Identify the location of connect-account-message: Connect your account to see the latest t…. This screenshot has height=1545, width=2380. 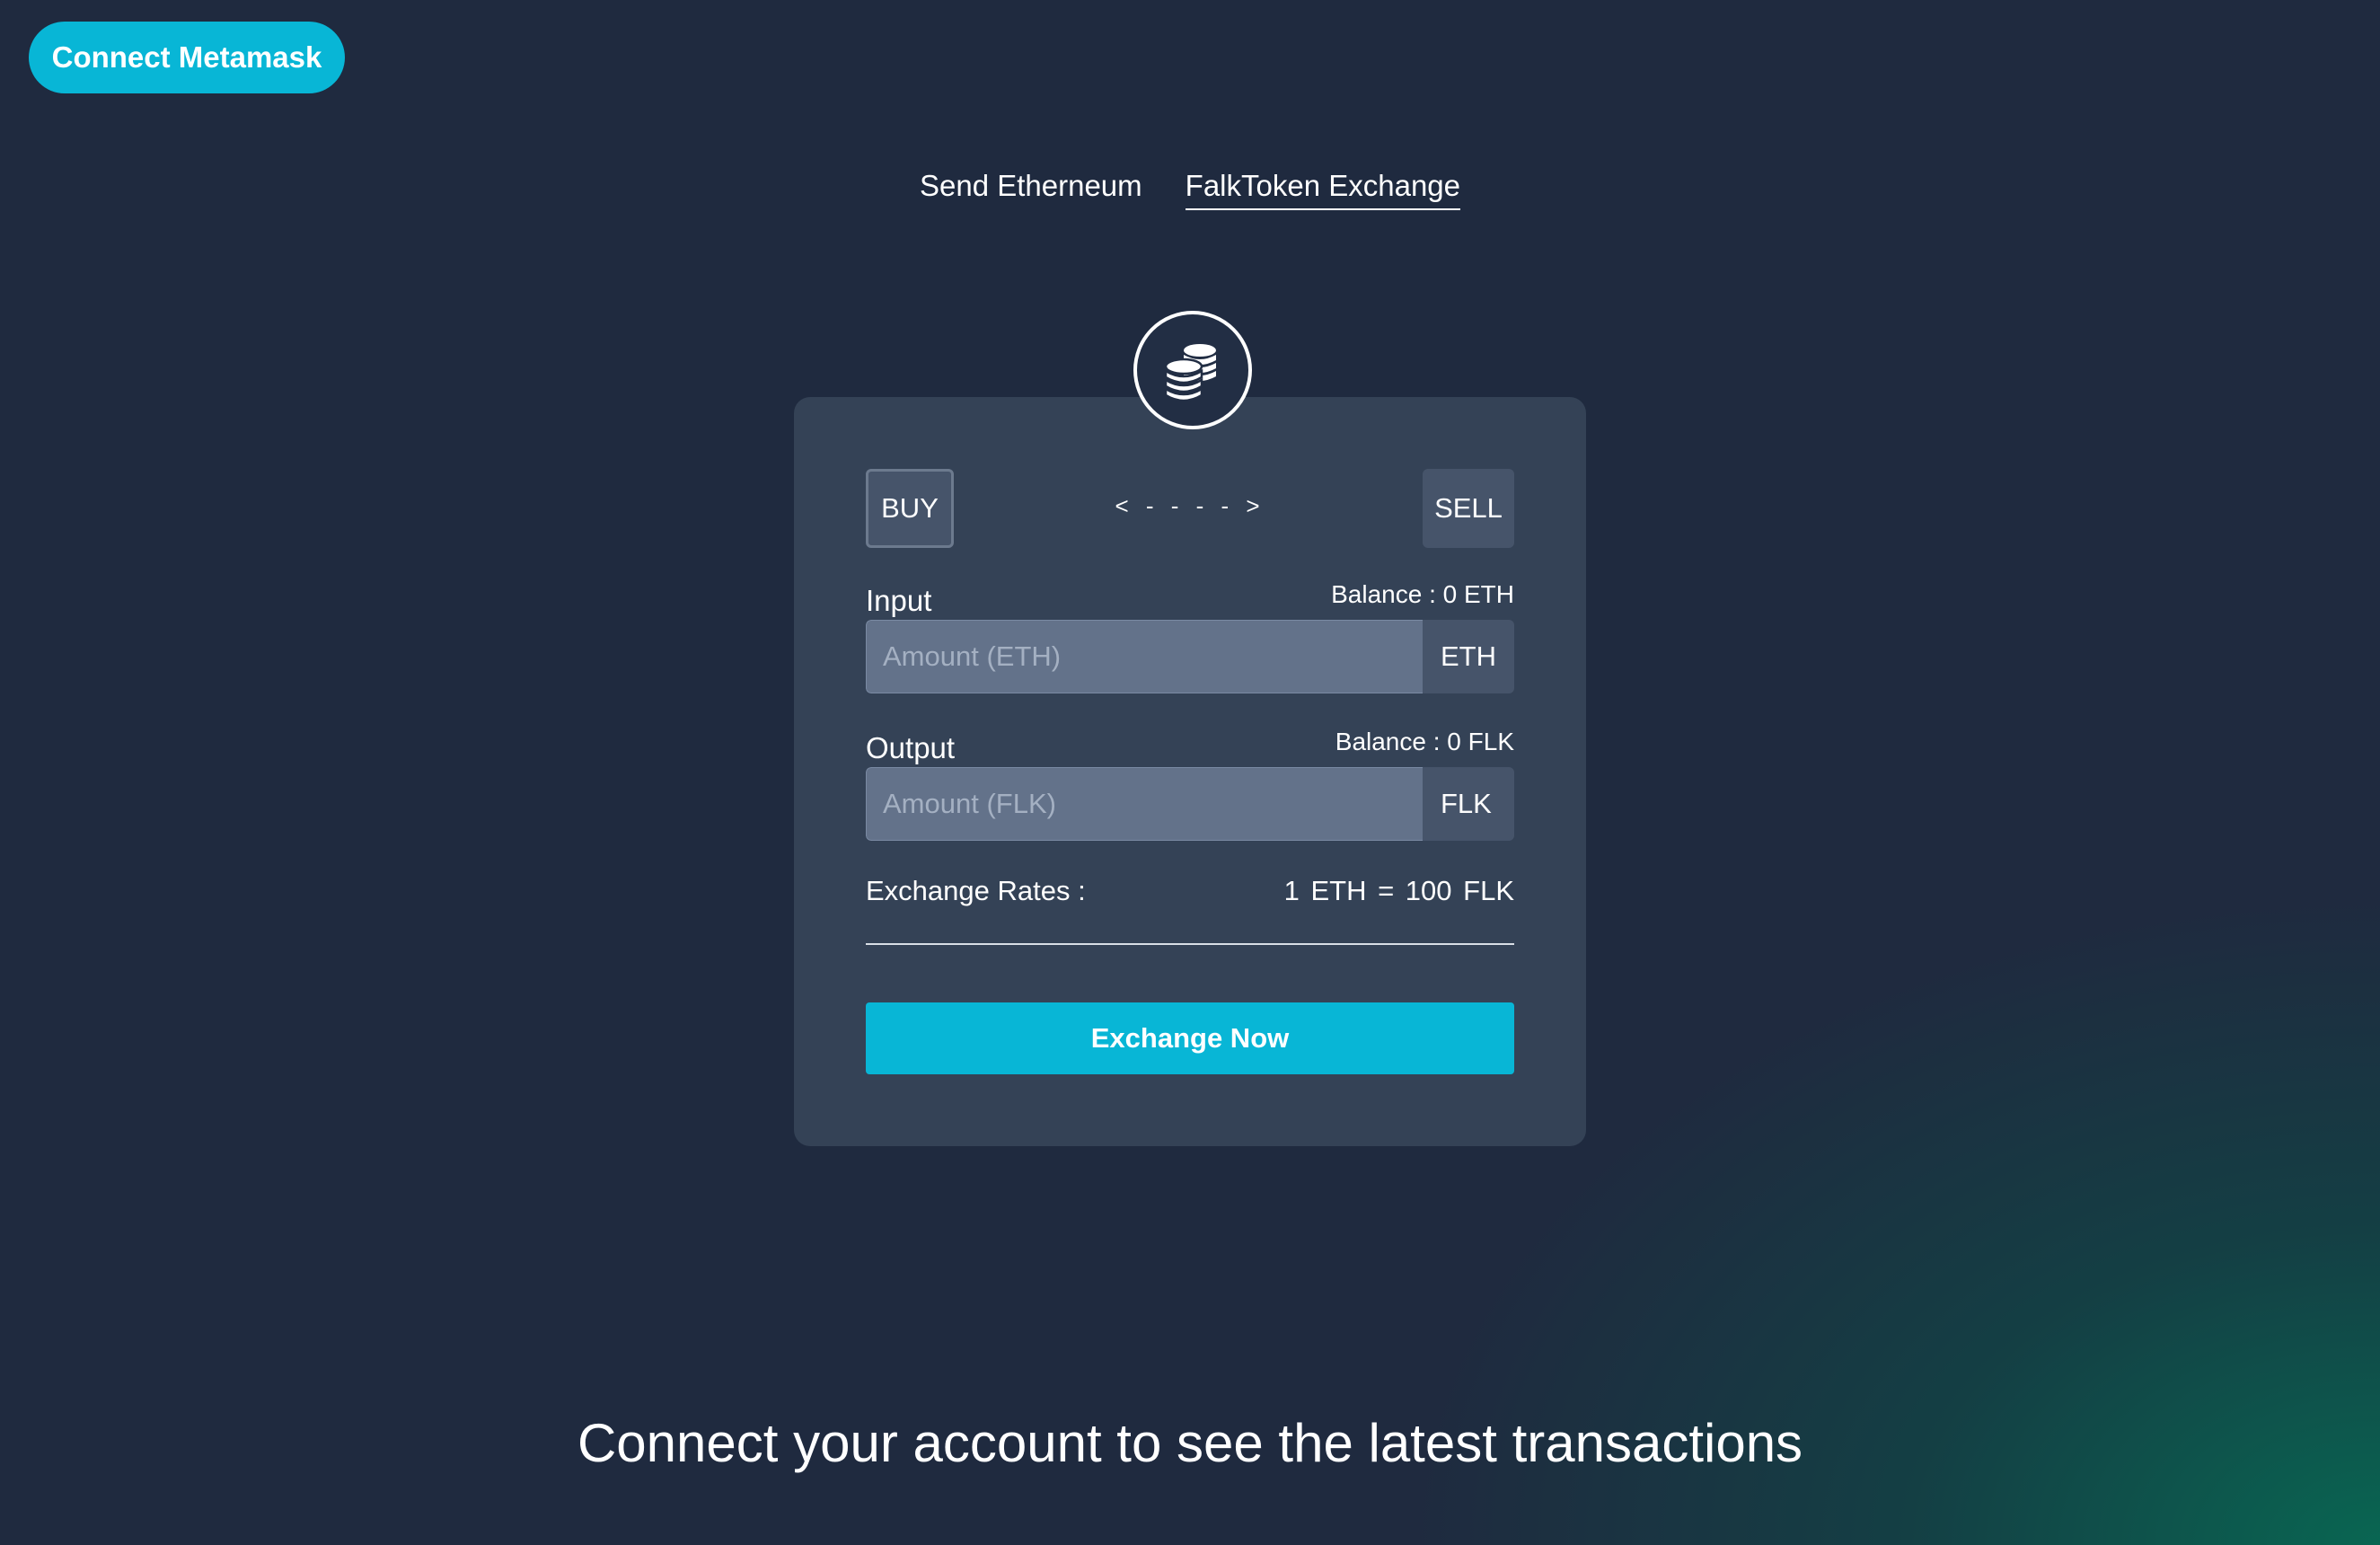
(1190, 1443).